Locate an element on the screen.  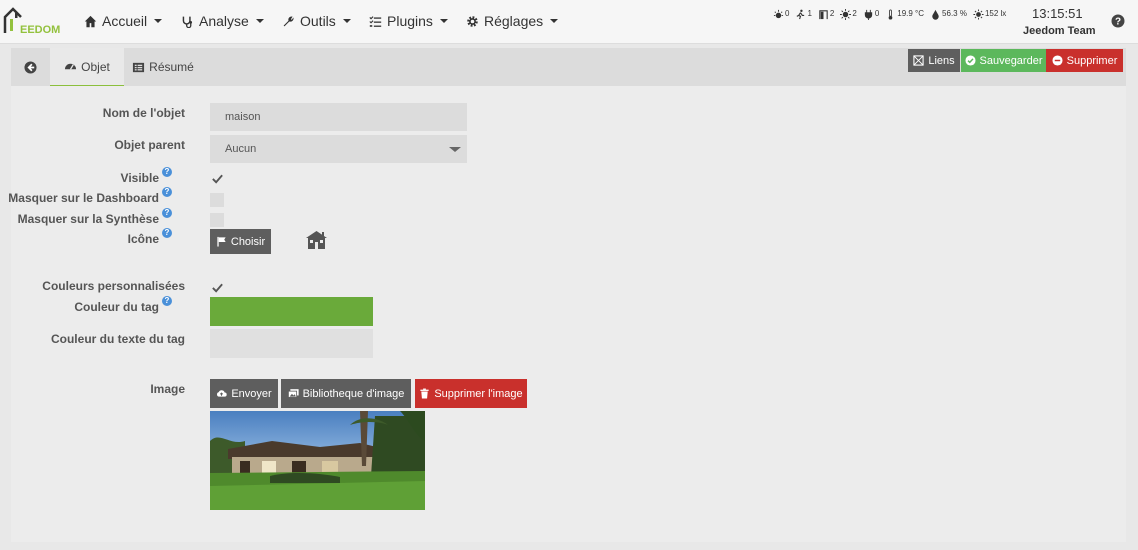
summary-socket-value: 2 is located at coordinates (854, 13).